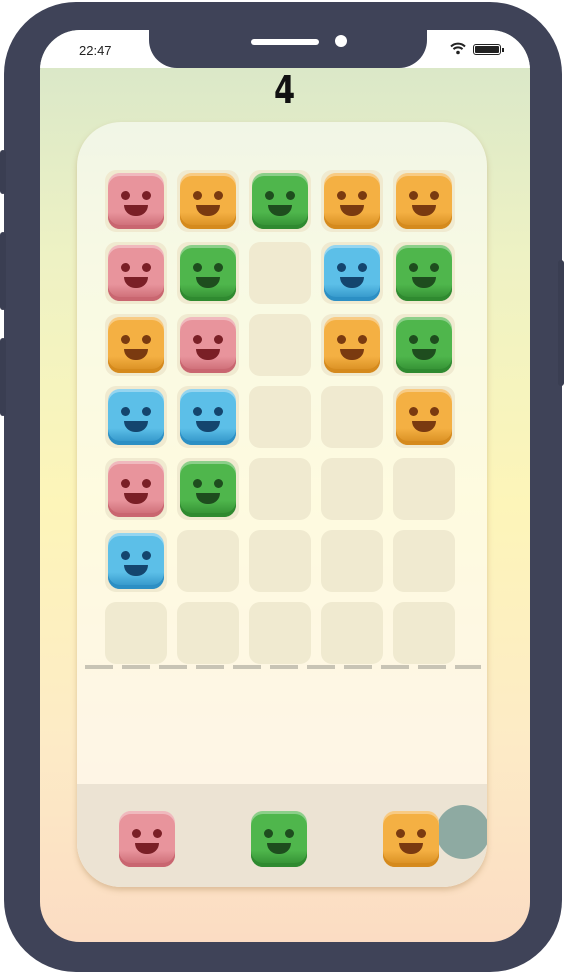 This screenshot has width=568, height=975. I want to click on speaker, so click(285, 42).